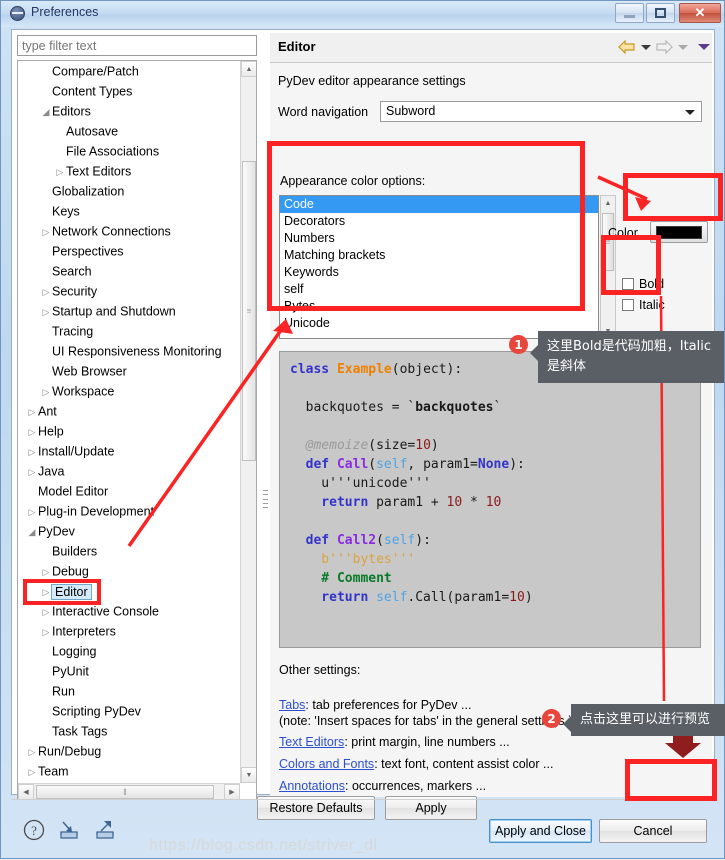 This screenshot has width=725, height=860. I want to click on tree-item-text-editors: ▷ Text Editors, so click(129, 171).